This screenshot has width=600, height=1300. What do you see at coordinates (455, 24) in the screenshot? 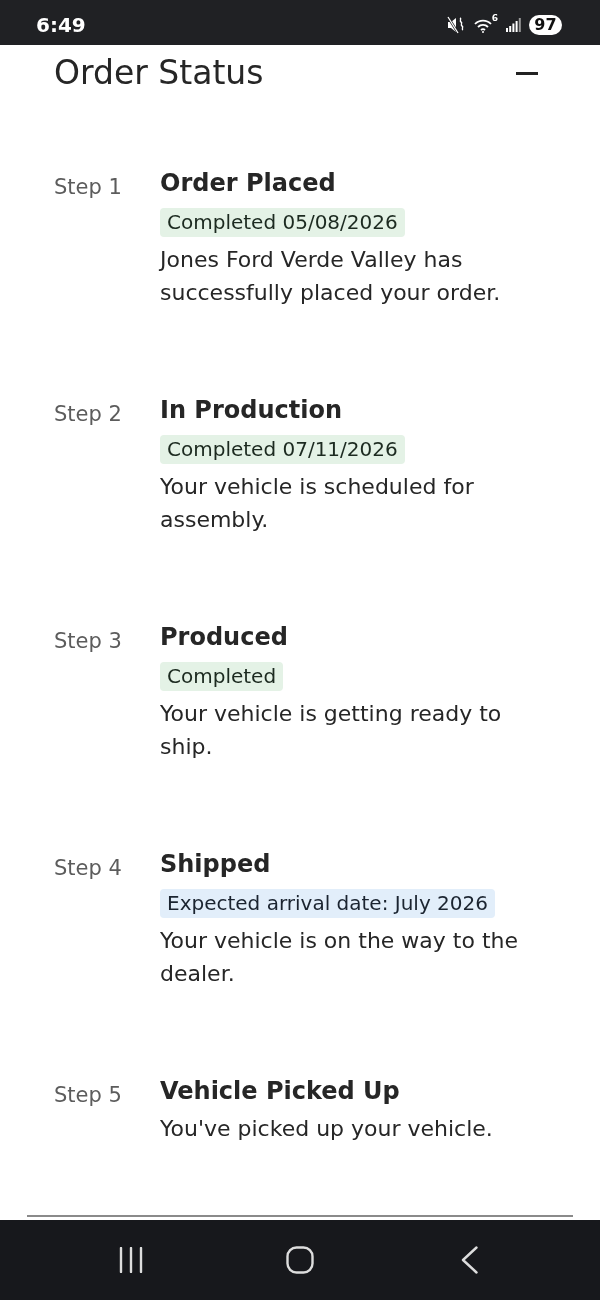
I see `mute-icon` at bounding box center [455, 24].